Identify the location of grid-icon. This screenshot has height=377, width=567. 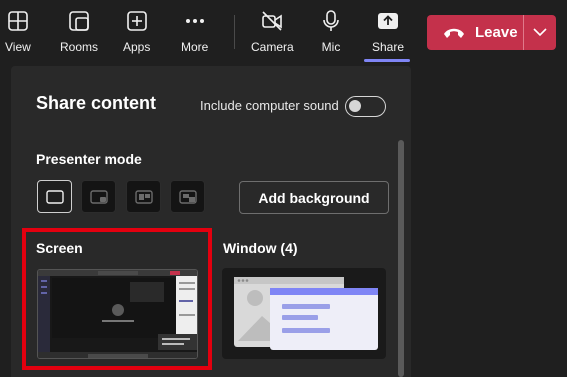
(18, 21).